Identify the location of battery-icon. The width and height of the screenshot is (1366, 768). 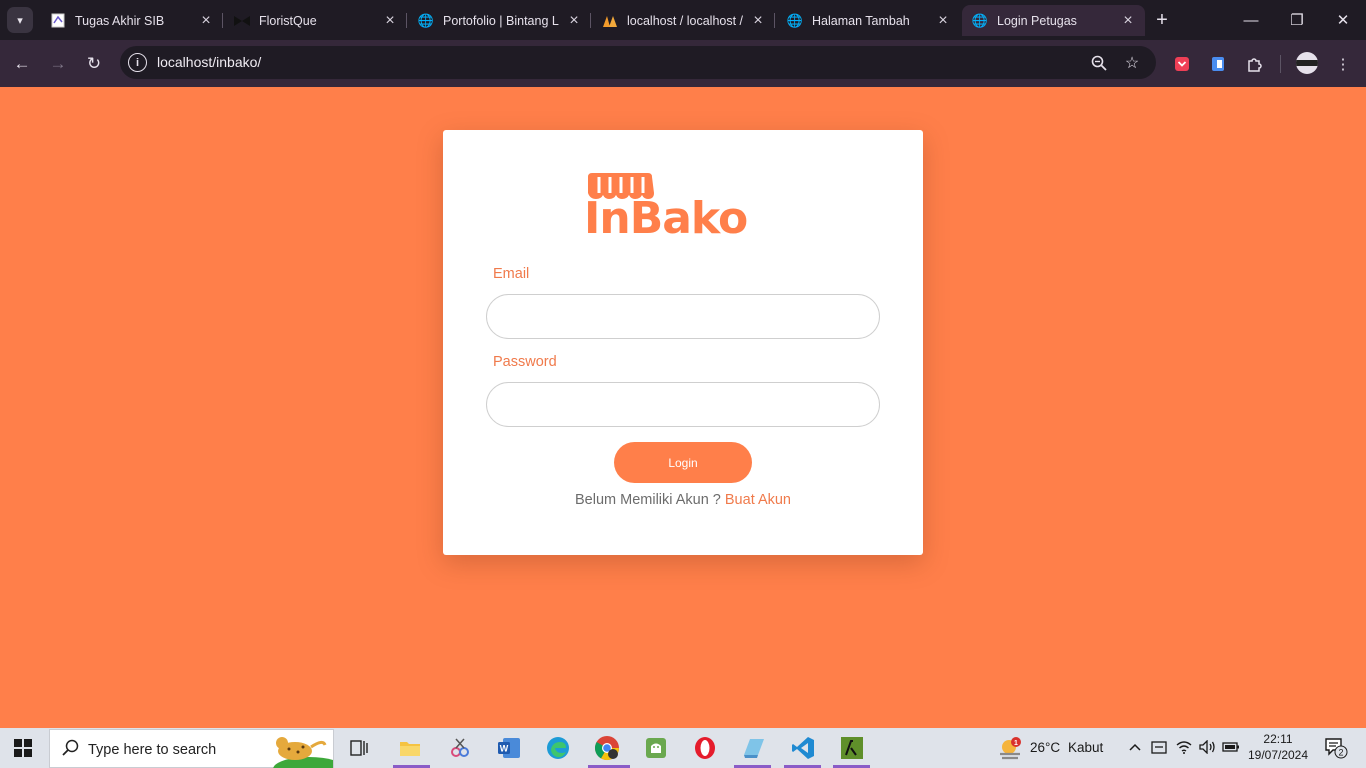
(1231, 747).